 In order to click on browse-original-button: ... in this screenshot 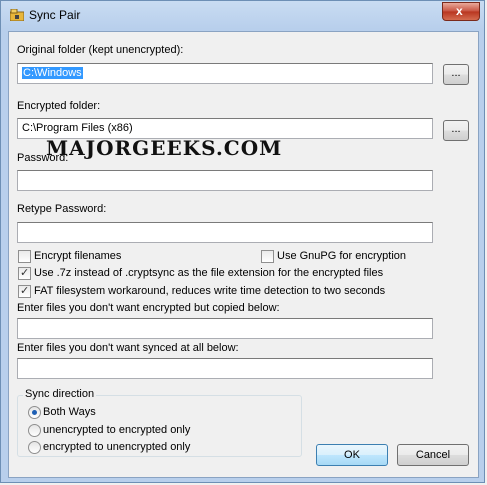, I will do `click(456, 74)`.